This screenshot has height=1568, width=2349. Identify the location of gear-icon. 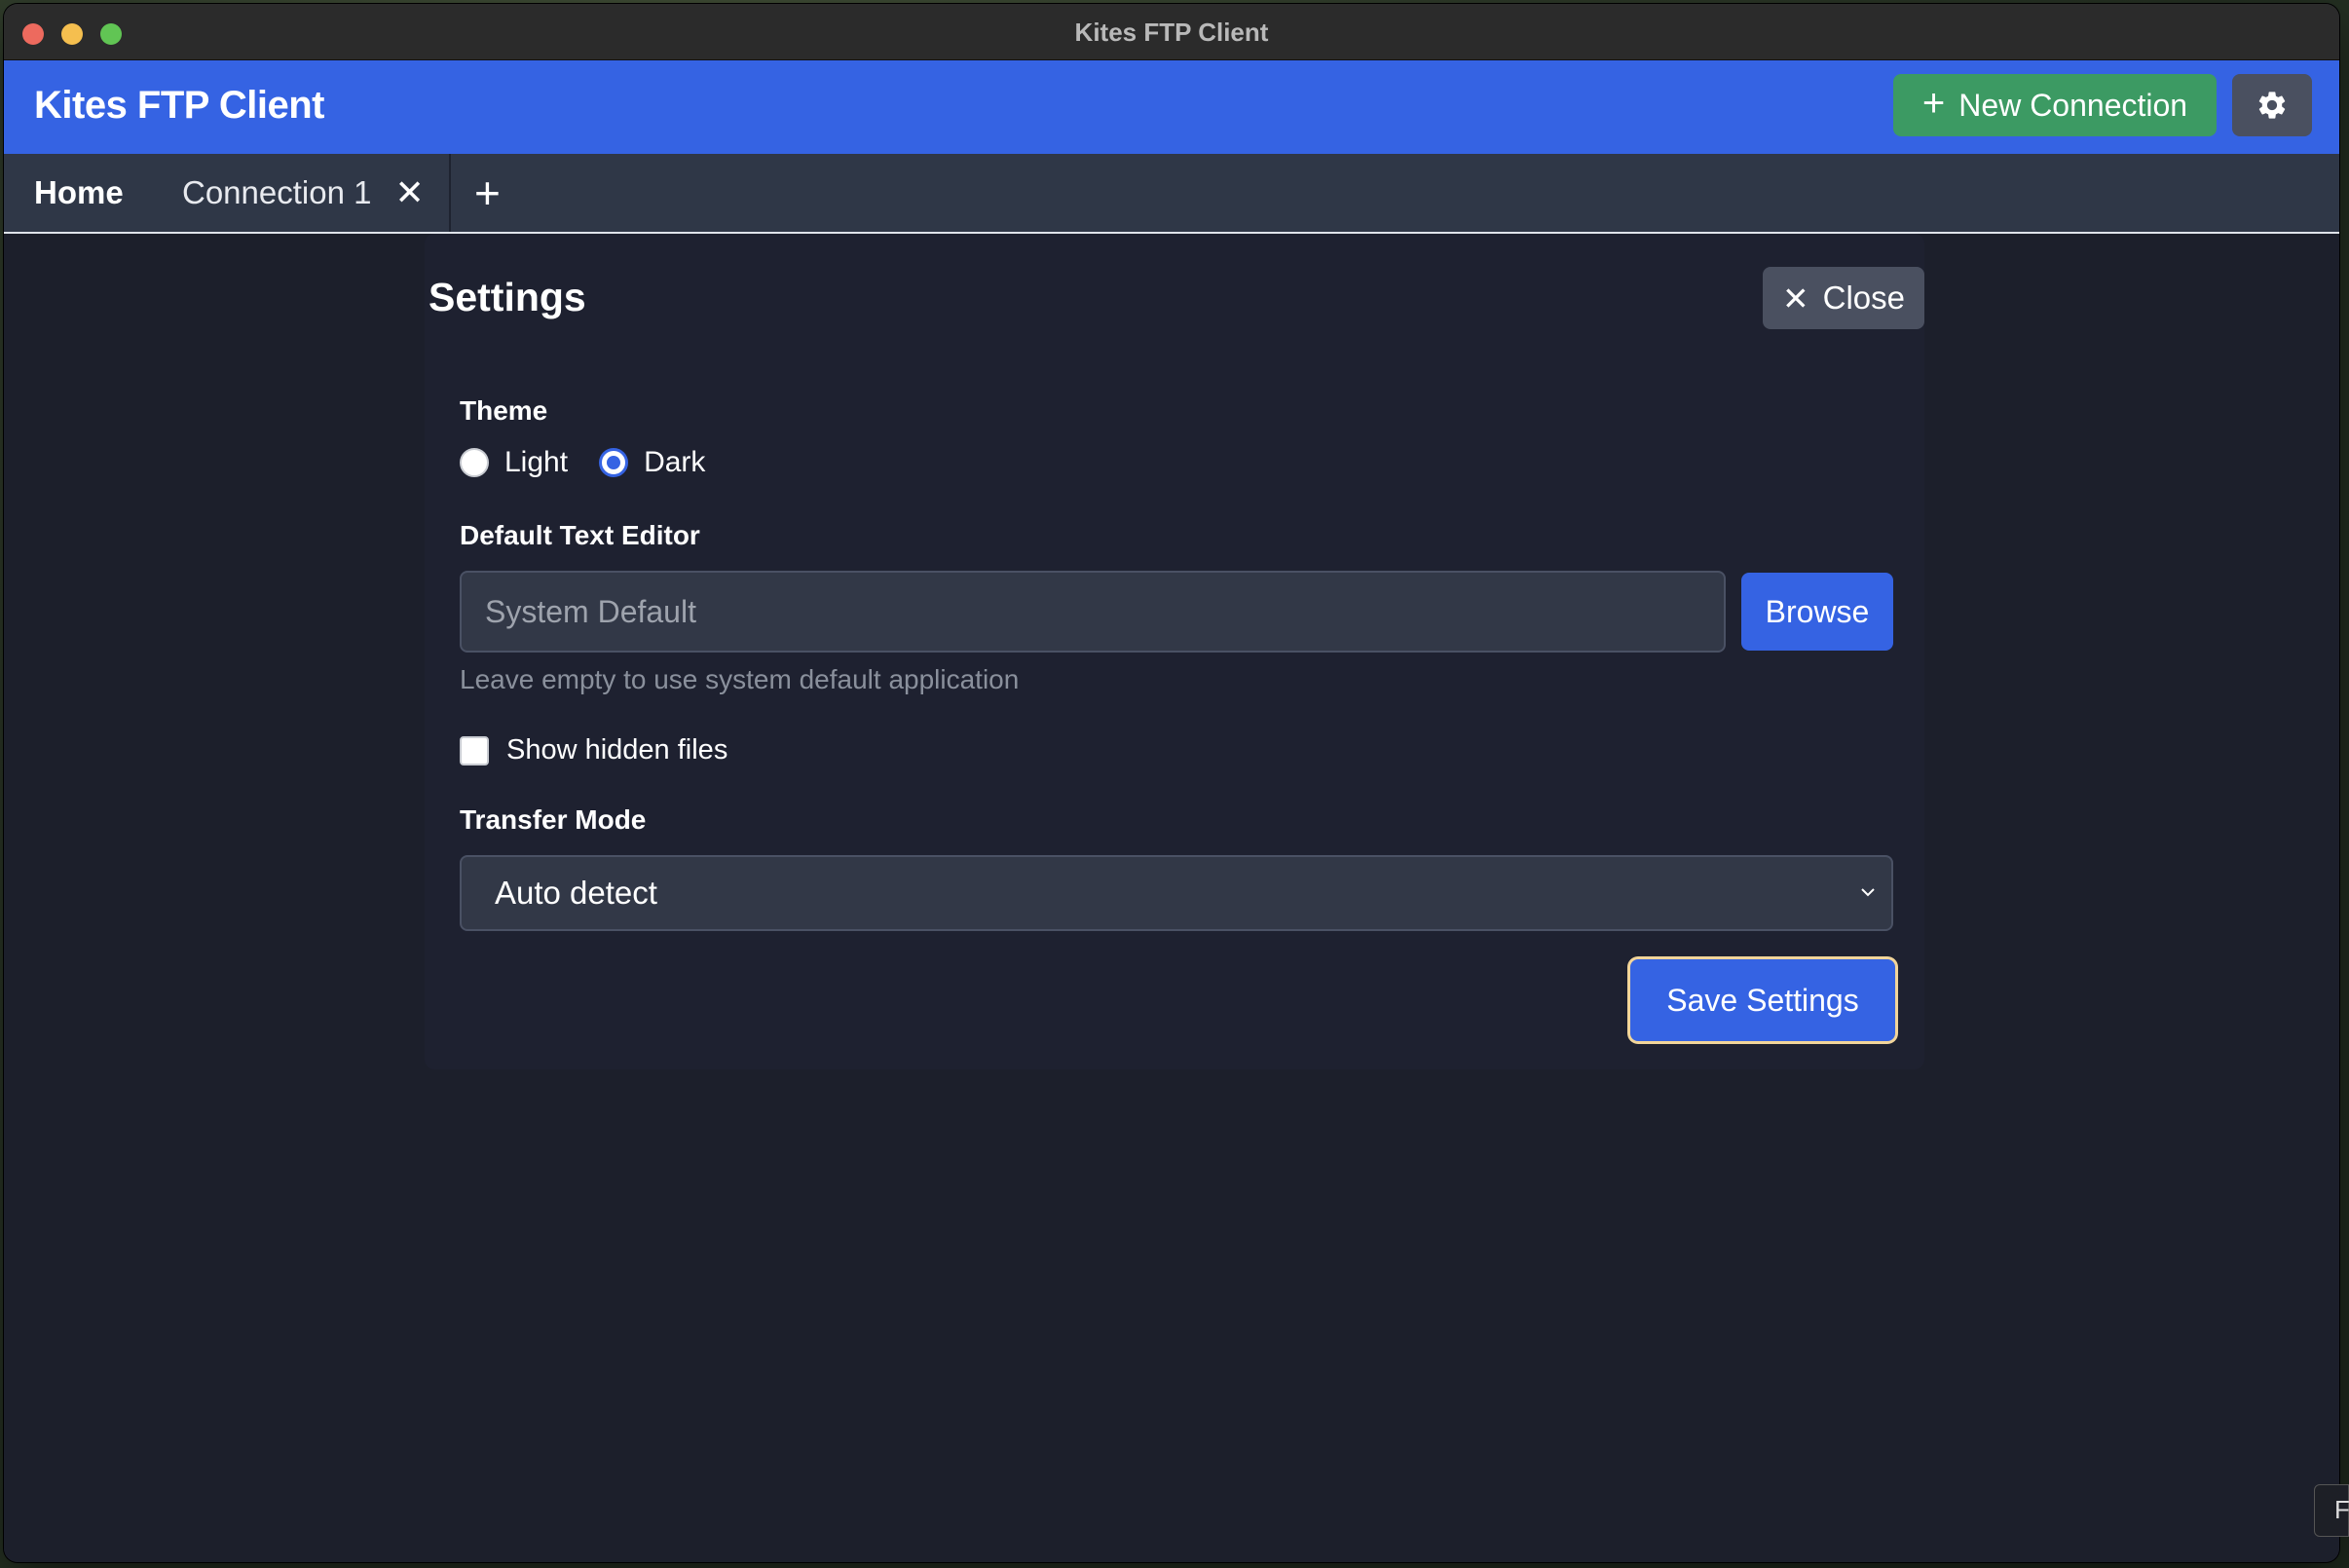
(2272, 105).